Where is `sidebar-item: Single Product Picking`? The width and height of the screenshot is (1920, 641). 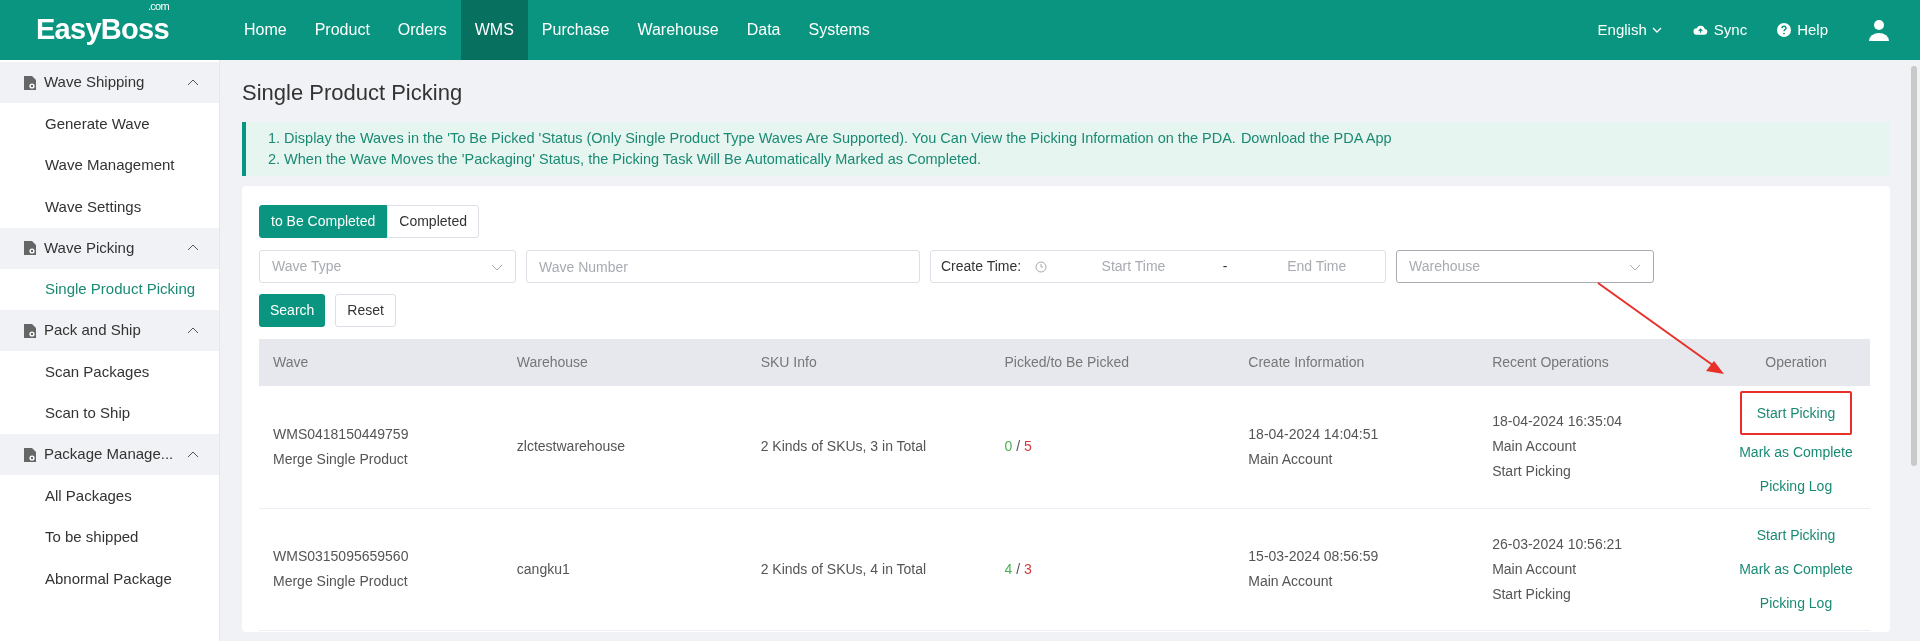
sidebar-item: Single Product Picking is located at coordinates (109, 289).